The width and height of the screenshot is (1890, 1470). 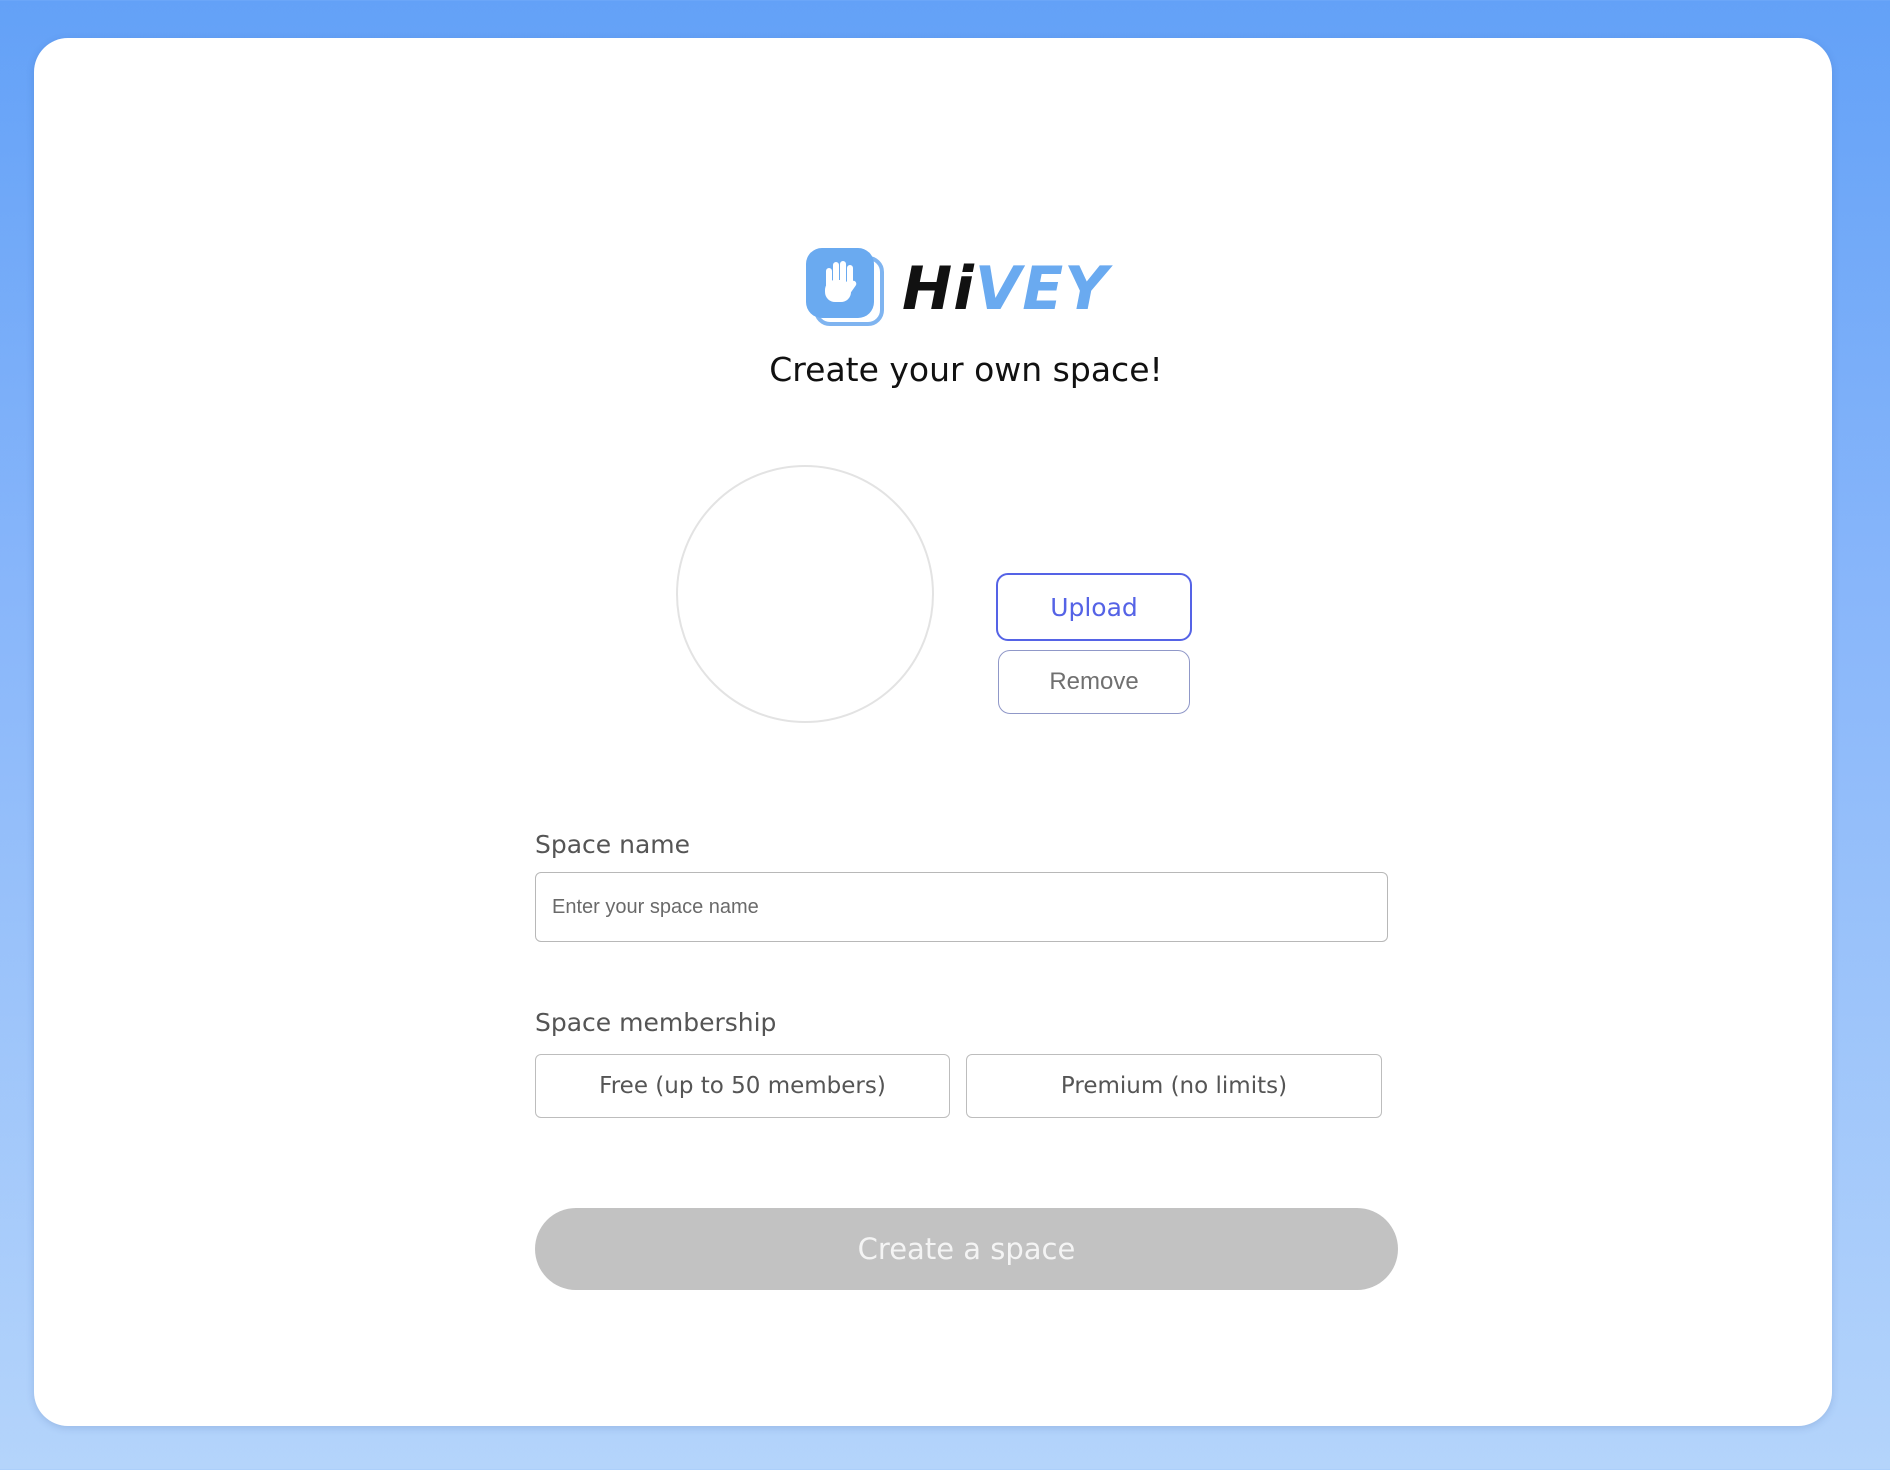 I want to click on brand-wordmark: HiVEY, so click(x=1005, y=289).